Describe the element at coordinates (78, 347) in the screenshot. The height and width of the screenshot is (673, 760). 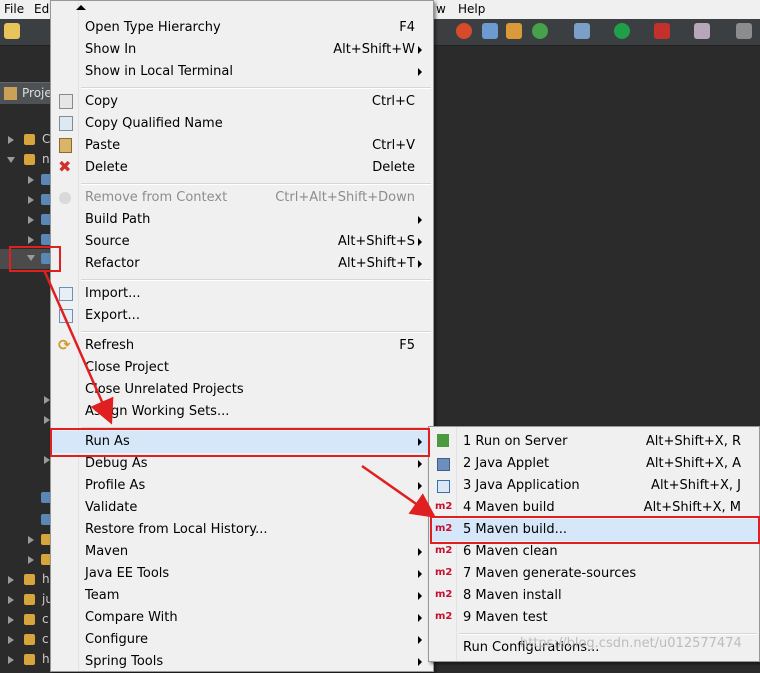
I see `annotation-arrow-to-run-as` at that location.